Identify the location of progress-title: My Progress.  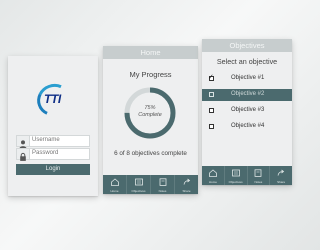
(150, 74).